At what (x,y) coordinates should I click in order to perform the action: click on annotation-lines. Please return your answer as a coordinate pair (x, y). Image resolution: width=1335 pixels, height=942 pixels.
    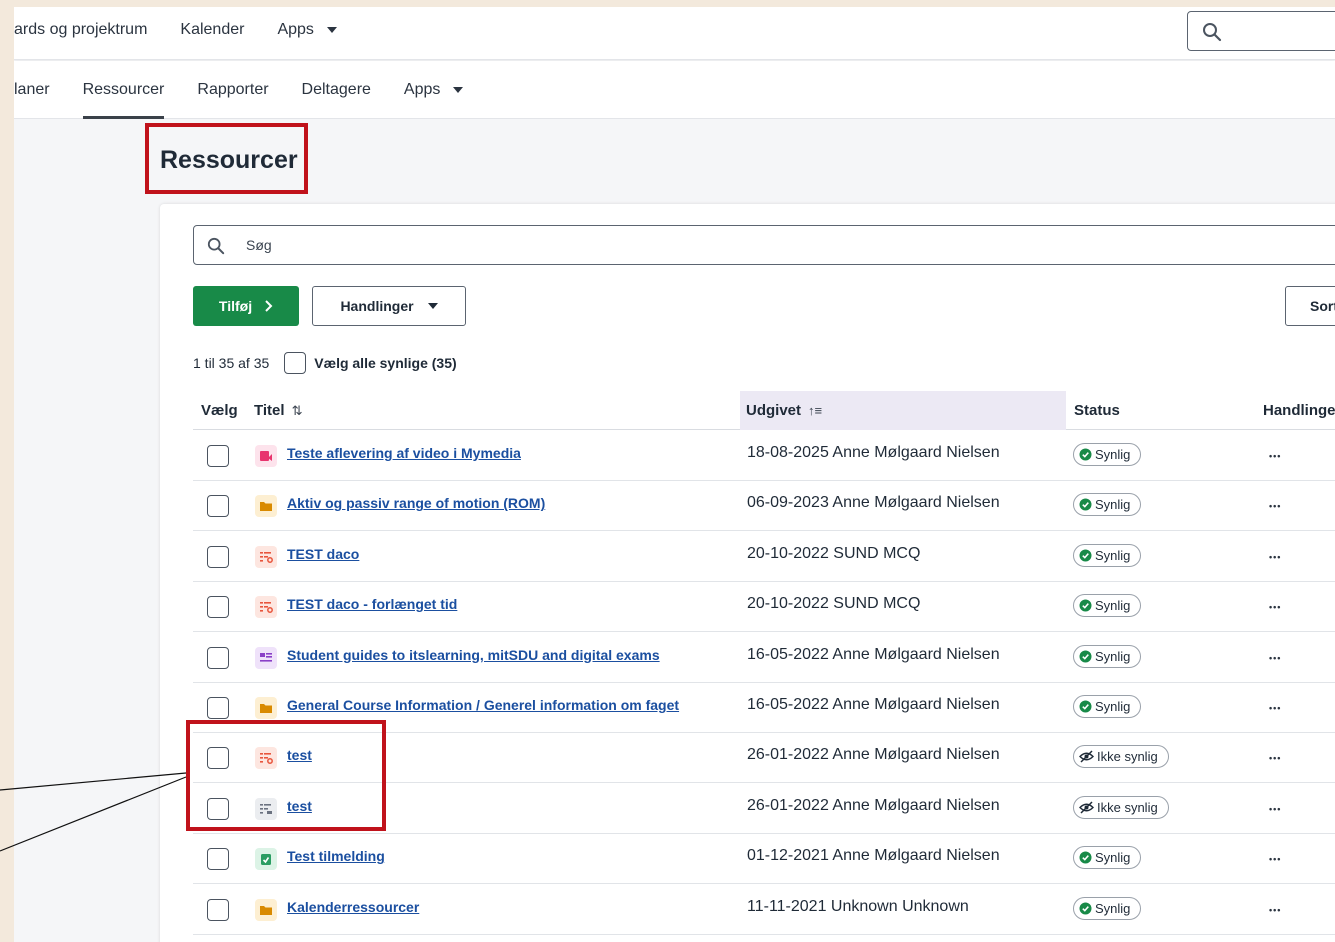
    Looking at the image, I should click on (93, 812).